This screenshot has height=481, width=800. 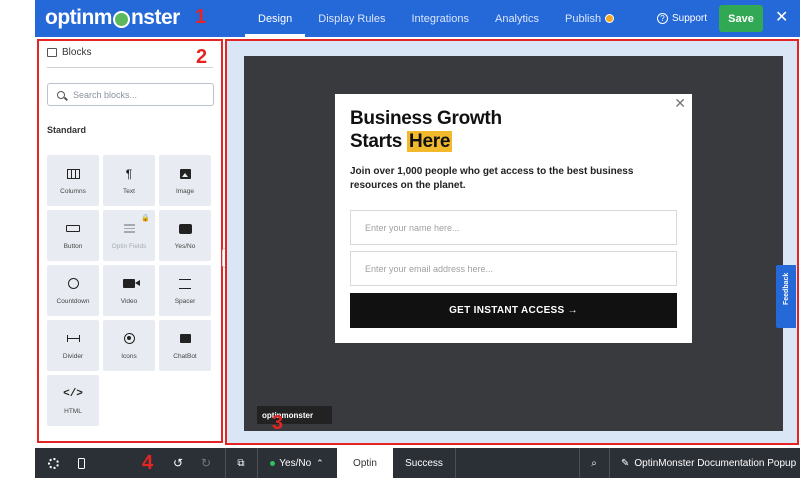 I want to click on annotation-marker-2: 2, so click(x=202, y=57).